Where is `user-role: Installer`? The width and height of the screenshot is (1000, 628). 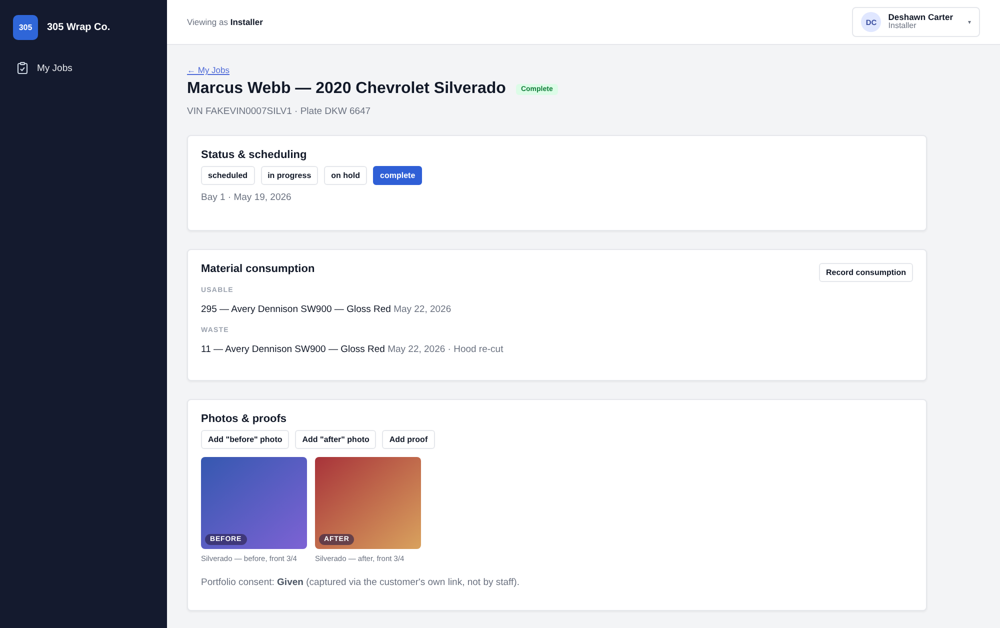 user-role: Installer is located at coordinates (903, 27).